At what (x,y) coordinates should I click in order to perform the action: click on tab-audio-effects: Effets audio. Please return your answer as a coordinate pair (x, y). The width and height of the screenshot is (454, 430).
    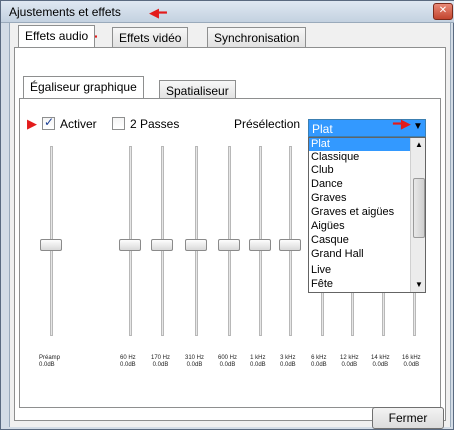
    Looking at the image, I should click on (57, 36).